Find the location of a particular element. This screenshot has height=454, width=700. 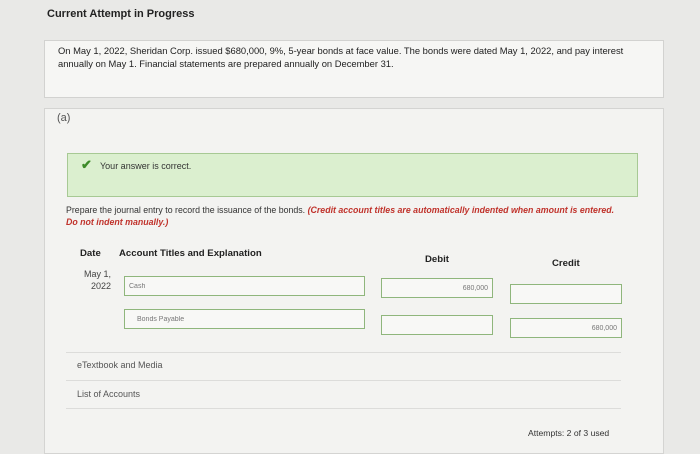

etextbook-link: eTextbook and Media is located at coordinates (120, 365).